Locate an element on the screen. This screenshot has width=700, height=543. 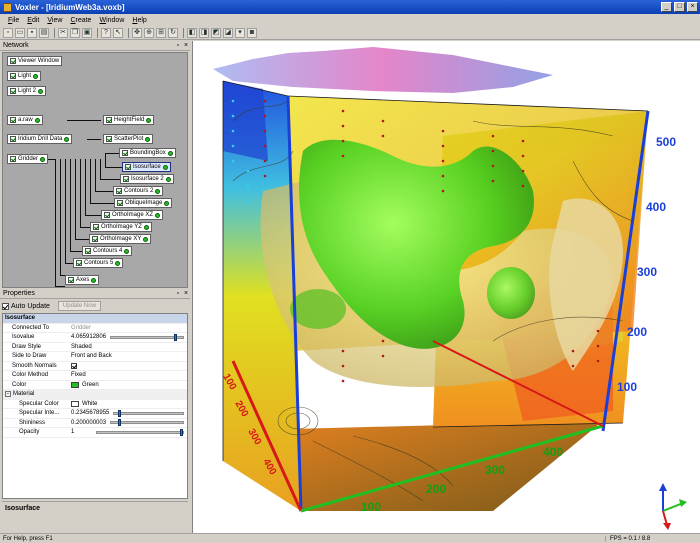
smooth-normals-checkbox is located at coordinates (74, 365).